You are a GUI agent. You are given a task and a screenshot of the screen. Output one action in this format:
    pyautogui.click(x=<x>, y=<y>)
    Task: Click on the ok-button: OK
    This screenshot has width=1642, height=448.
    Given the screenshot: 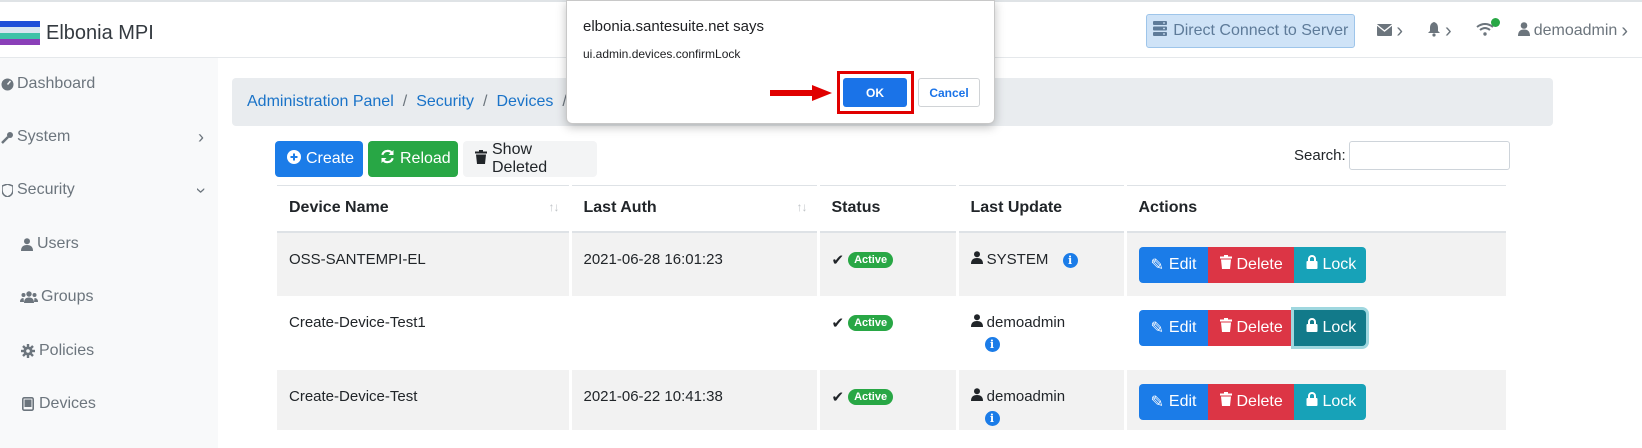 What is the action you would take?
    pyautogui.click(x=875, y=92)
    